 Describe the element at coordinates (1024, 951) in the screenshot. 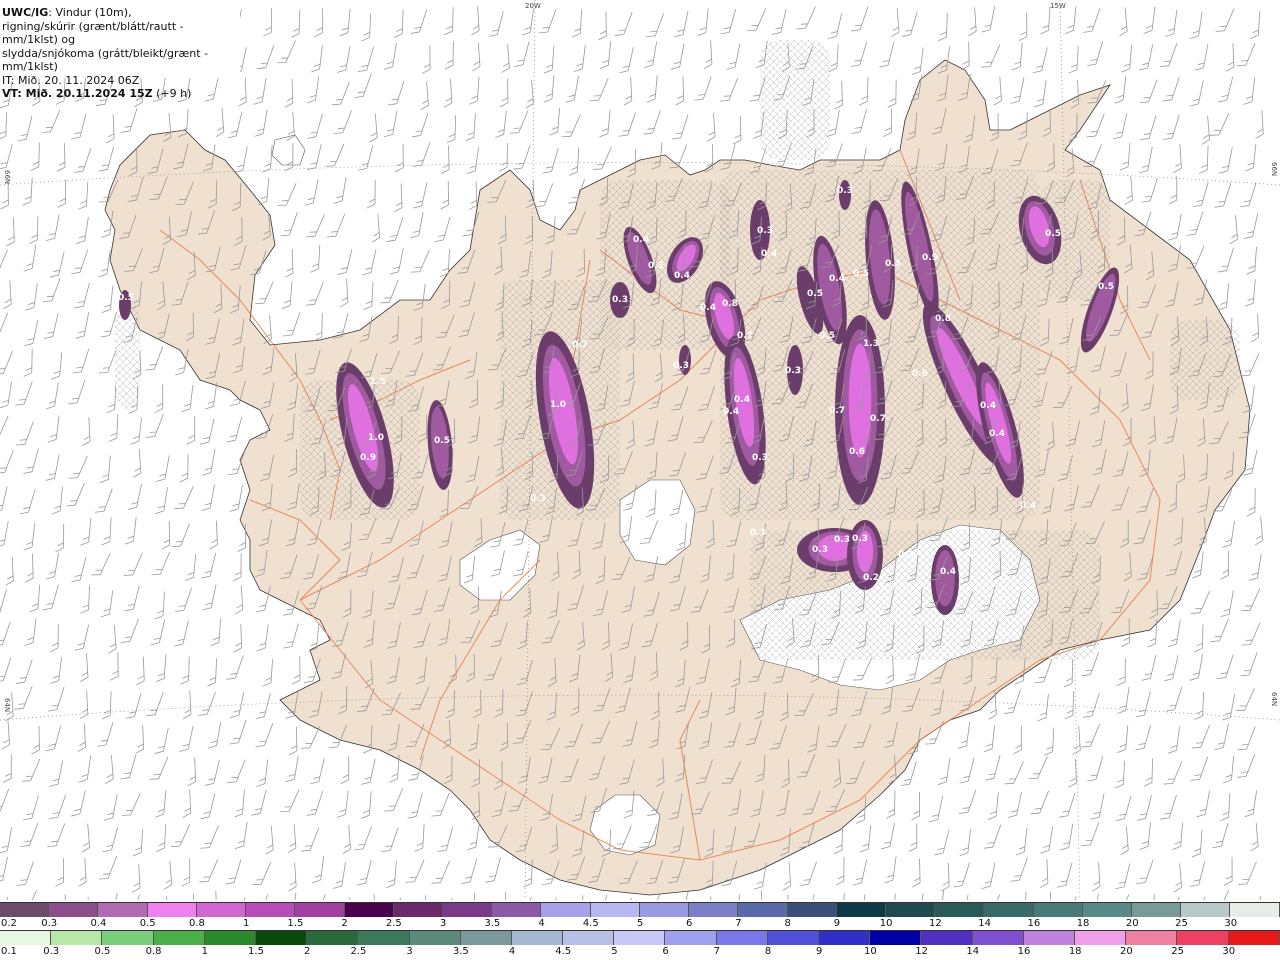

I see `legend-rain-tick-label: 16` at that location.